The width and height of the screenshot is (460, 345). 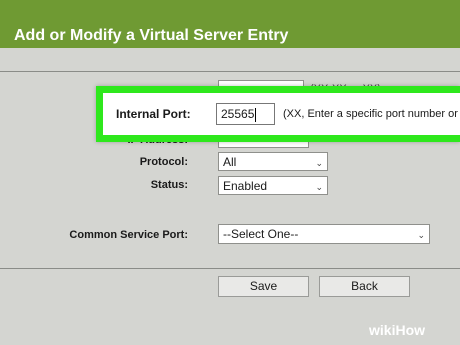 I want to click on bottom-divider, so click(x=230, y=268).